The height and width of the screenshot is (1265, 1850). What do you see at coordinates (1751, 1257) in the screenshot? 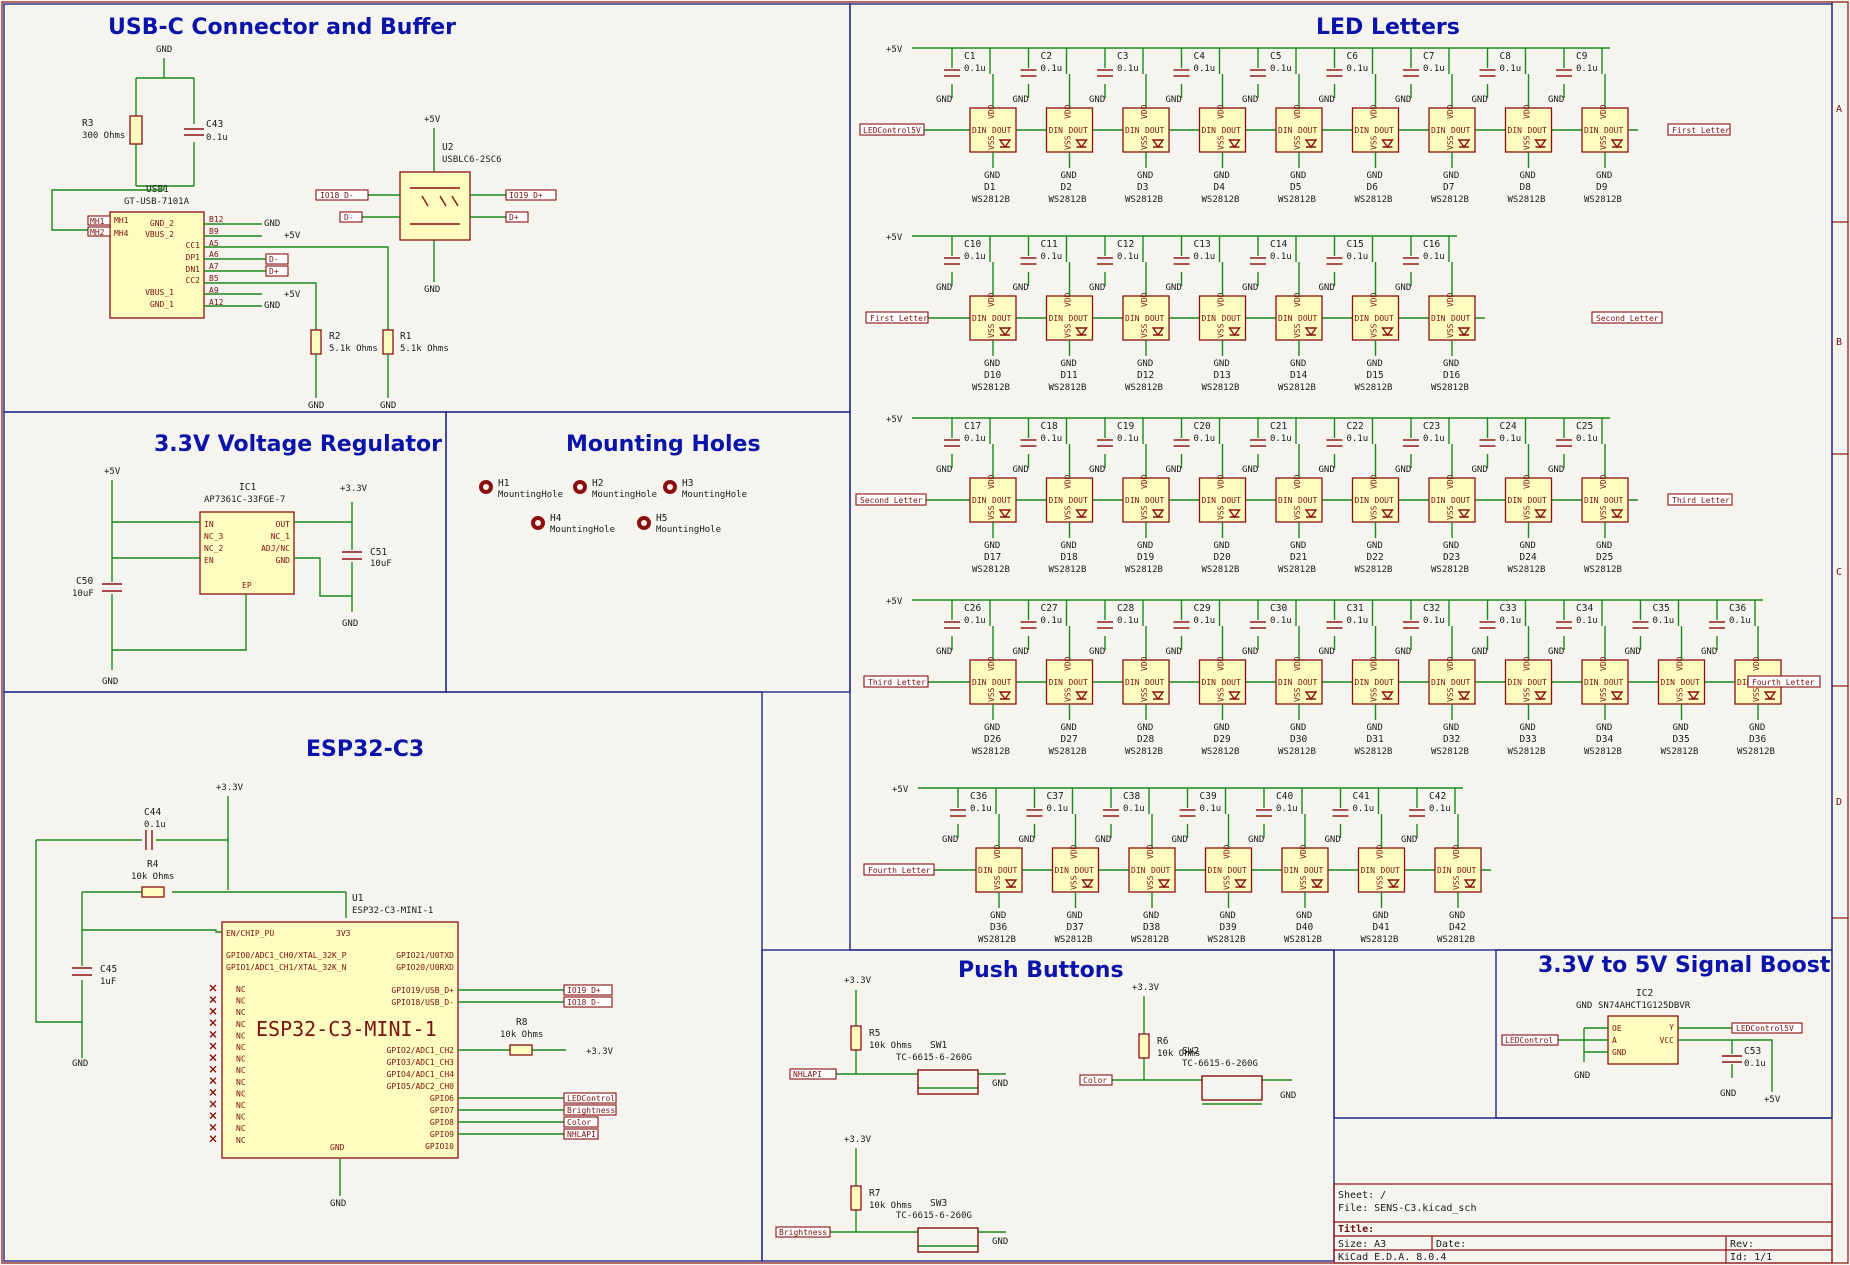
I see `tb-id: Id: 1/1` at bounding box center [1751, 1257].